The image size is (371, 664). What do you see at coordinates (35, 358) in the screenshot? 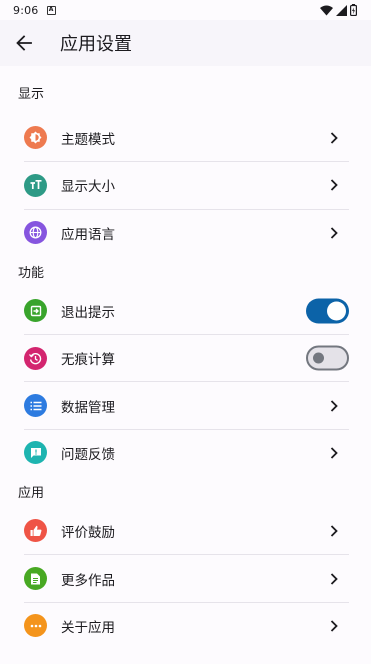
I see `history-icon` at bounding box center [35, 358].